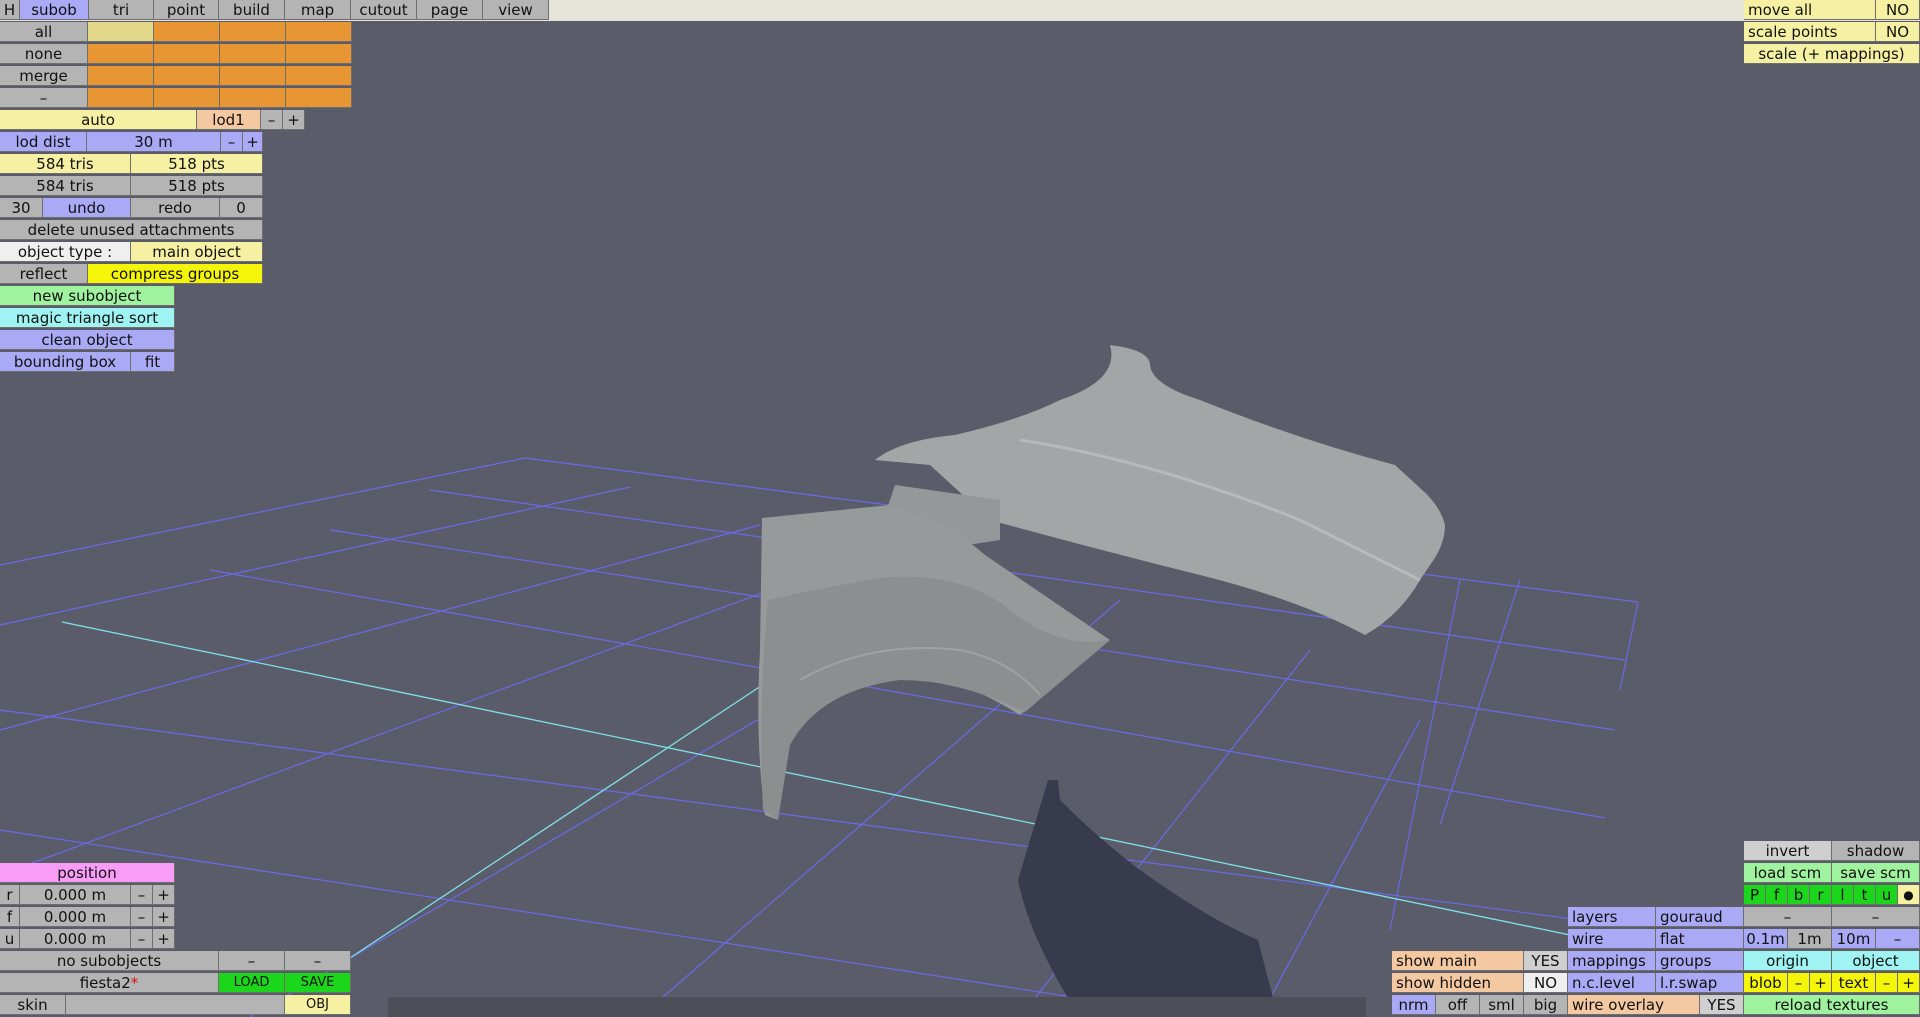 The width and height of the screenshot is (1920, 1017). What do you see at coordinates (1799, 983) in the screenshot?
I see `blob-minus-button: –` at bounding box center [1799, 983].